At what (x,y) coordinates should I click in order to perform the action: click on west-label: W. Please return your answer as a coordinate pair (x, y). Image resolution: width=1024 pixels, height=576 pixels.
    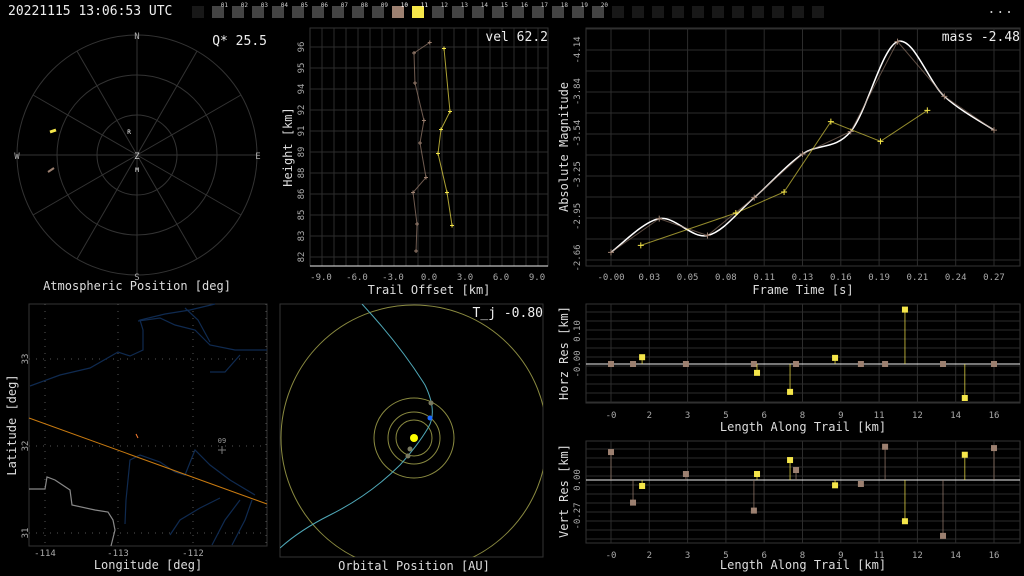
    Looking at the image, I should click on (17, 157).